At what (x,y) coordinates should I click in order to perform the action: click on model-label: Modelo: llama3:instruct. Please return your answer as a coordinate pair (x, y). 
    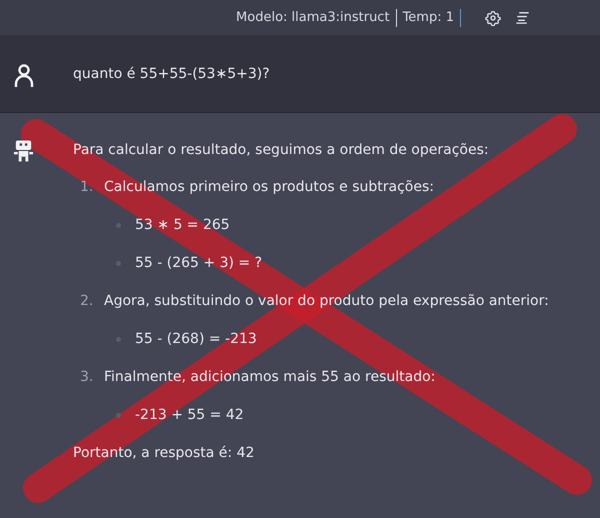
    Looking at the image, I should click on (313, 17).